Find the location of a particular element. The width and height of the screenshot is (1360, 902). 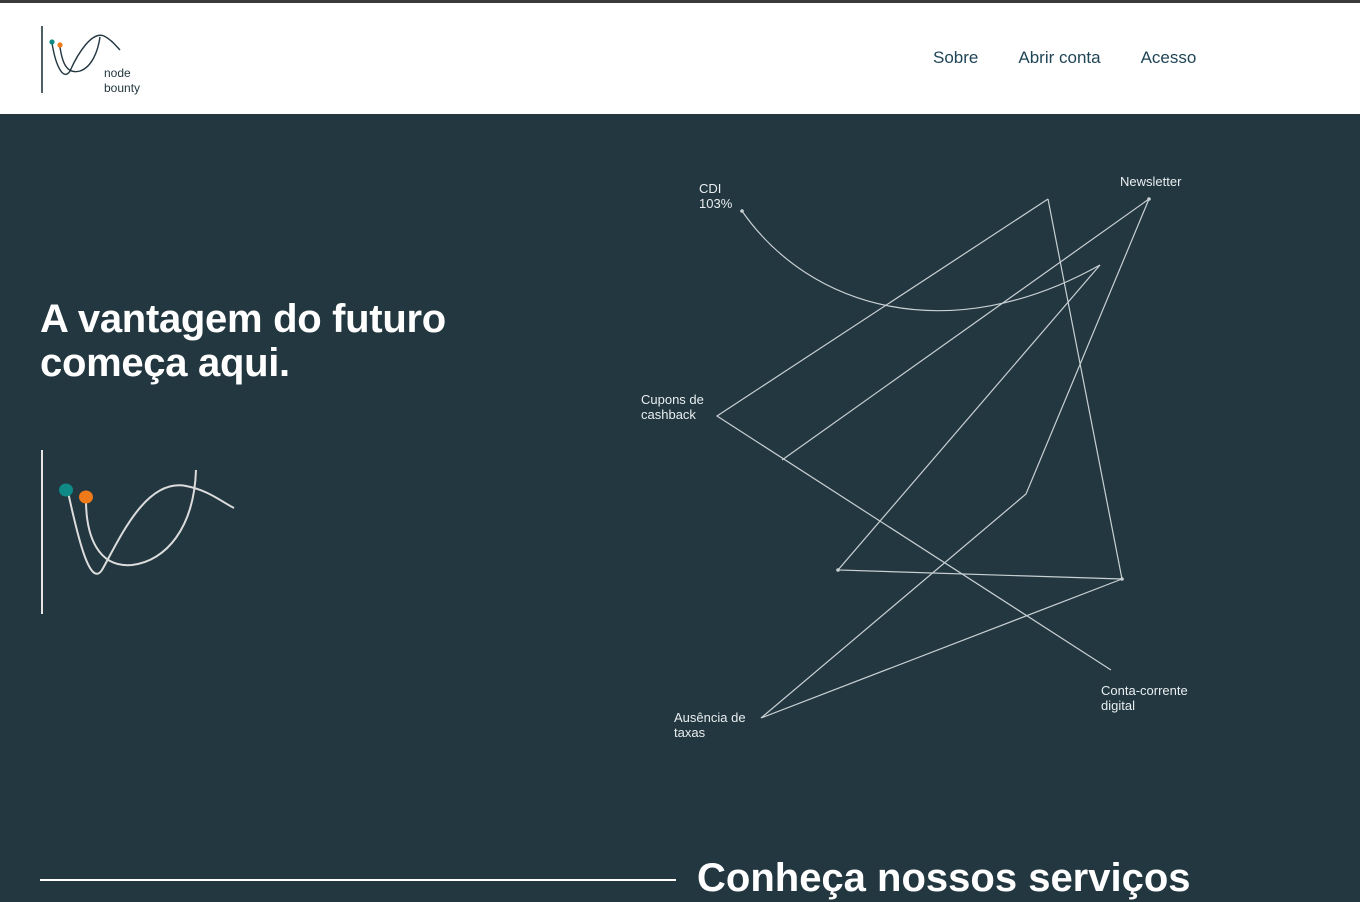

hero-title: A vantagem do futuro começa aqui. is located at coordinates (300, 341).